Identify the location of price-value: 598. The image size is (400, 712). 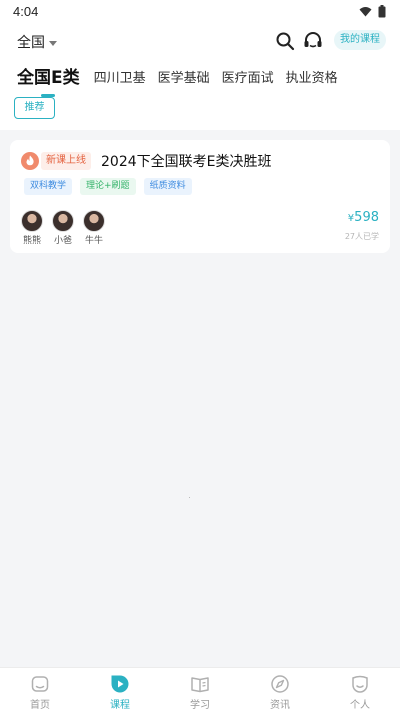
(366, 217).